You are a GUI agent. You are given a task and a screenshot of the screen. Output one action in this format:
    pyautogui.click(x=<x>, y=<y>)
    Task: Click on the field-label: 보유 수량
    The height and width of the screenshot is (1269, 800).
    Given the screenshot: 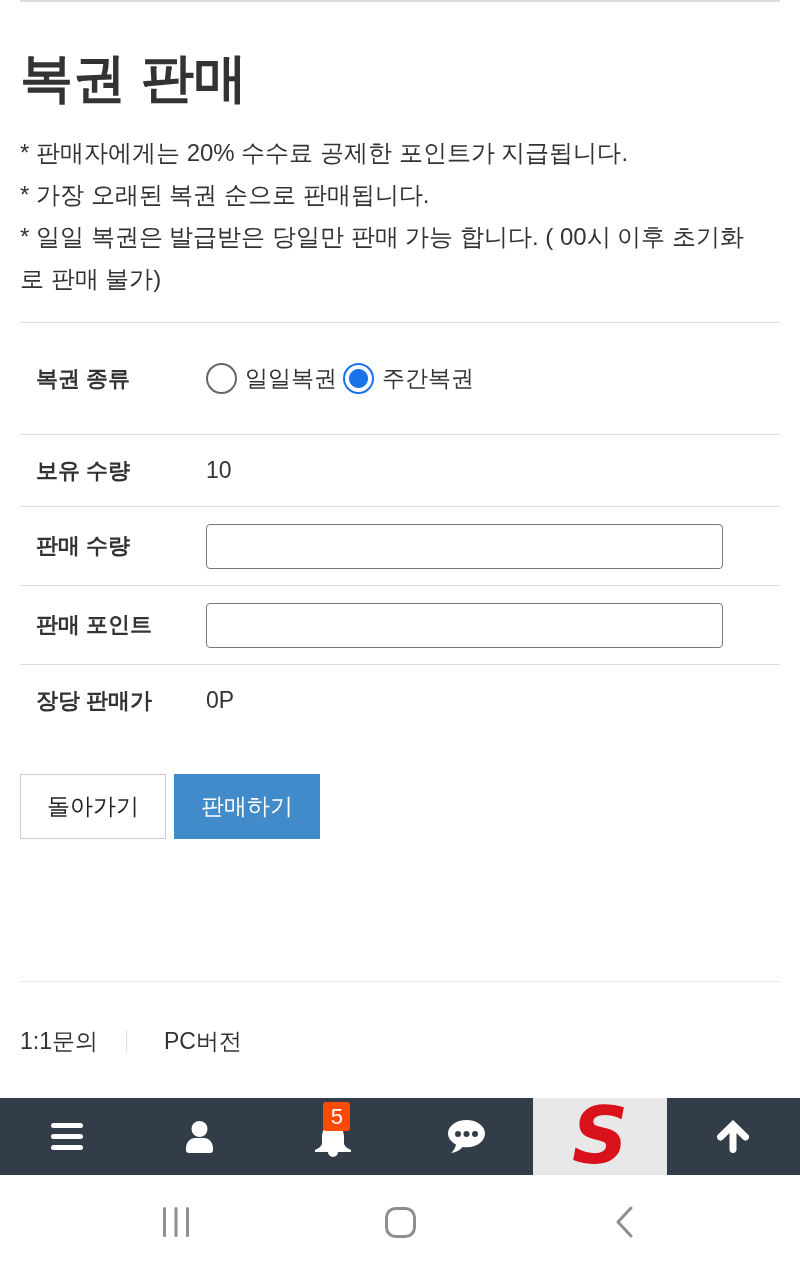 What is the action you would take?
    pyautogui.click(x=83, y=470)
    